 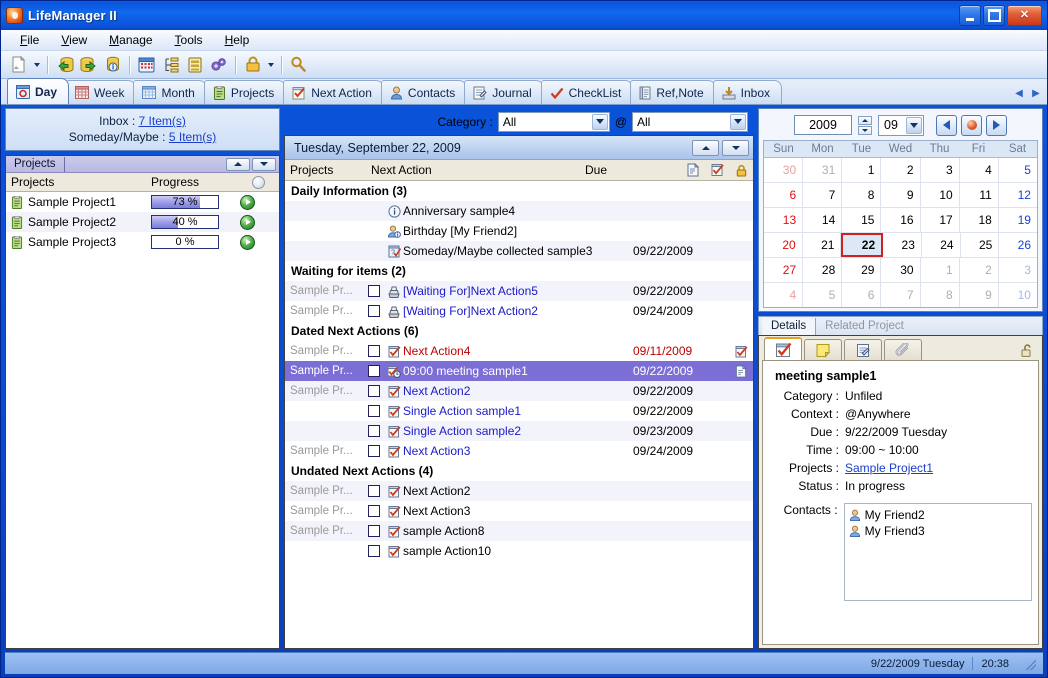 What do you see at coordinates (170, 65) in the screenshot?
I see `tree-outline-icon` at bounding box center [170, 65].